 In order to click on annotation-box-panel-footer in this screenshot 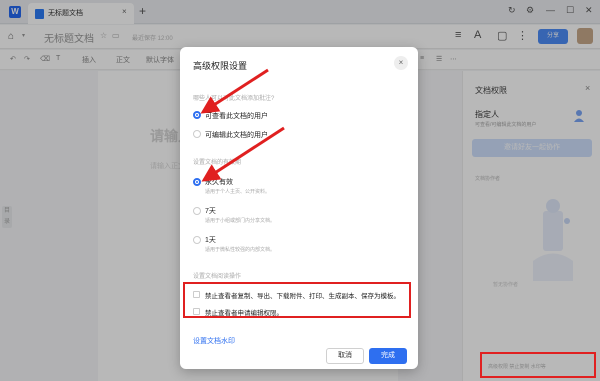, I will do `click(538, 365)`.